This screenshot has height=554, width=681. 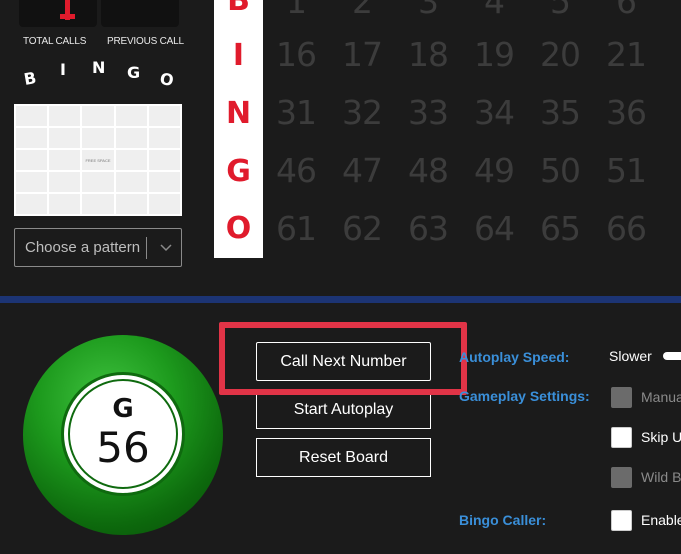 I want to click on total-calls-display, so click(x=58, y=13).